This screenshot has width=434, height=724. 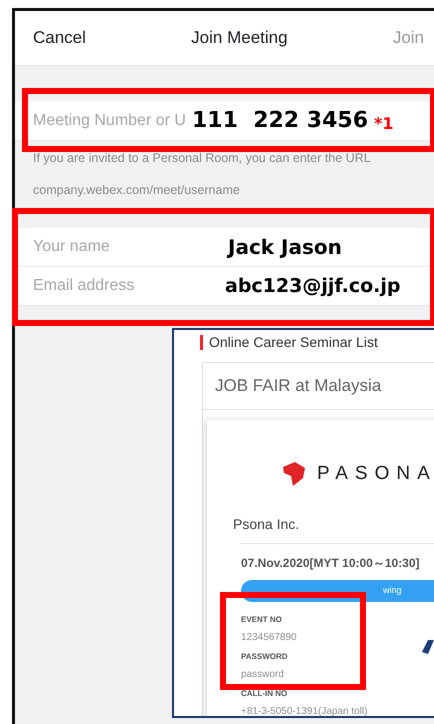 What do you see at coordinates (239, 38) in the screenshot?
I see `screen-title: Join Meeting` at bounding box center [239, 38].